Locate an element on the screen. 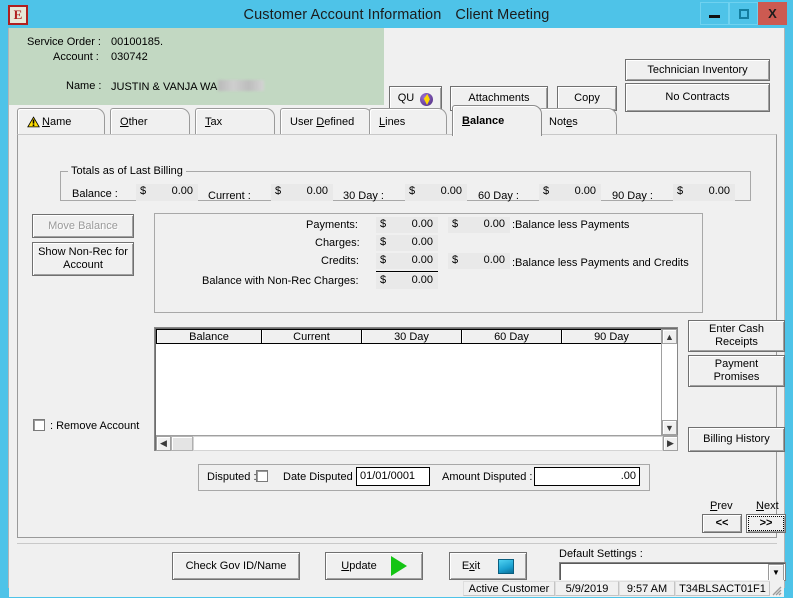 The width and height of the screenshot is (793, 598). amount-disputed-input: .00 is located at coordinates (587, 476).